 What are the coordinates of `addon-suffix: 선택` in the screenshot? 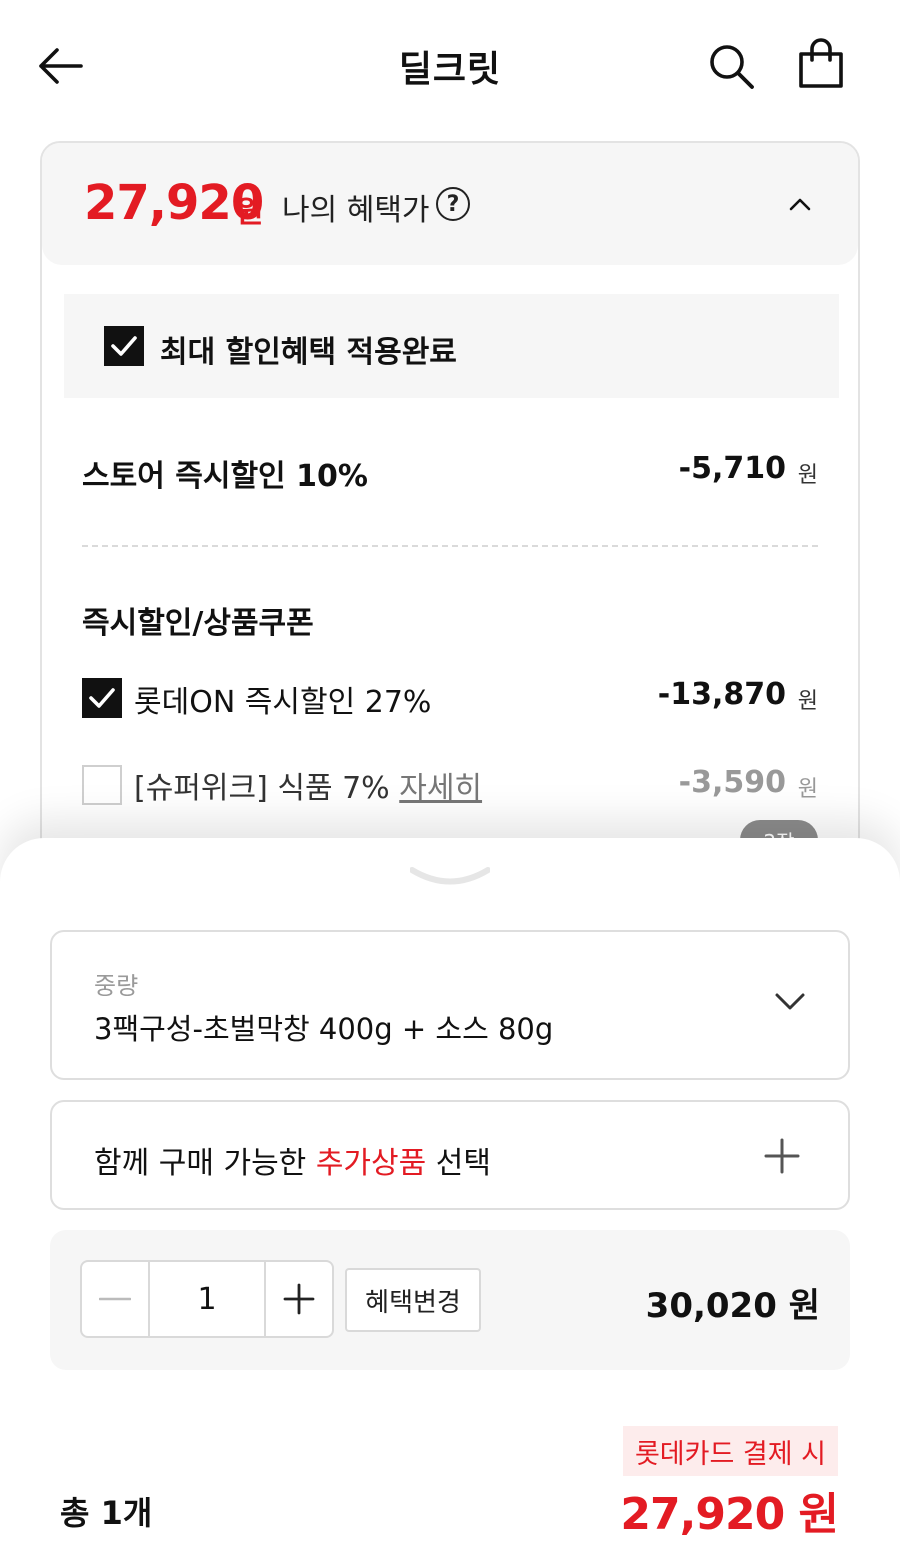 It's located at (463, 1163).